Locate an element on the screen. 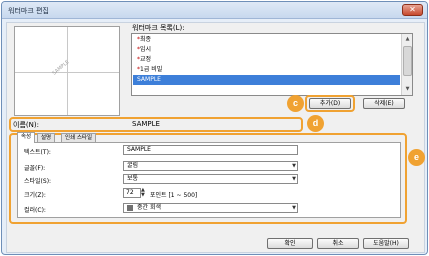 The image size is (429, 256). style-select: 보통 ▼ is located at coordinates (210, 179).